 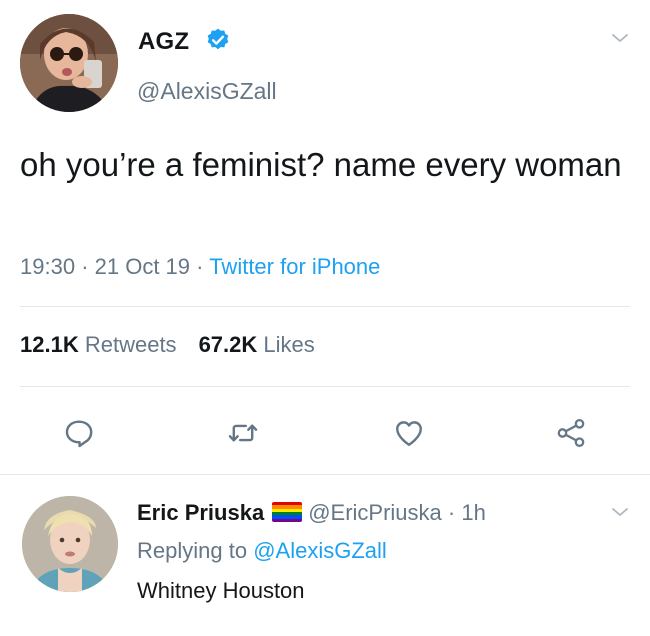 I want to click on retweet-icon, so click(x=243, y=433).